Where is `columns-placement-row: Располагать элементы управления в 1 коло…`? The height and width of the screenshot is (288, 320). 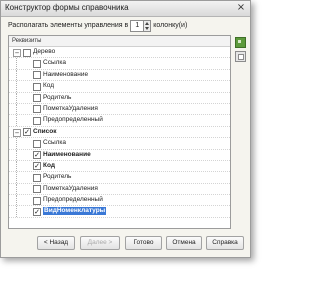
columns-placement-row: Располагать элементы управления в 1 коло… is located at coordinates (97, 25).